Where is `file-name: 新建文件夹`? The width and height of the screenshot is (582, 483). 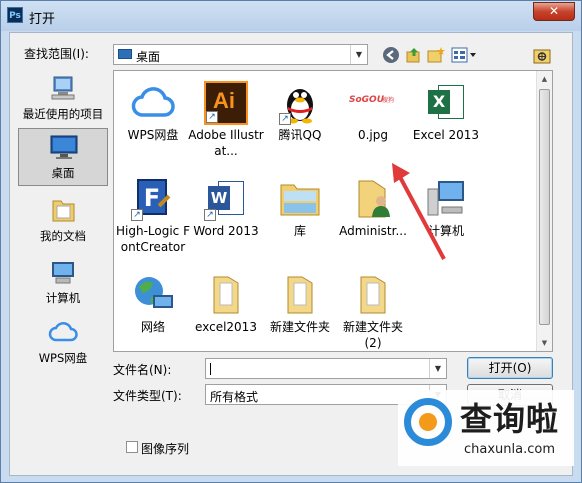 file-name: 新建文件夹 is located at coordinates (299, 327).